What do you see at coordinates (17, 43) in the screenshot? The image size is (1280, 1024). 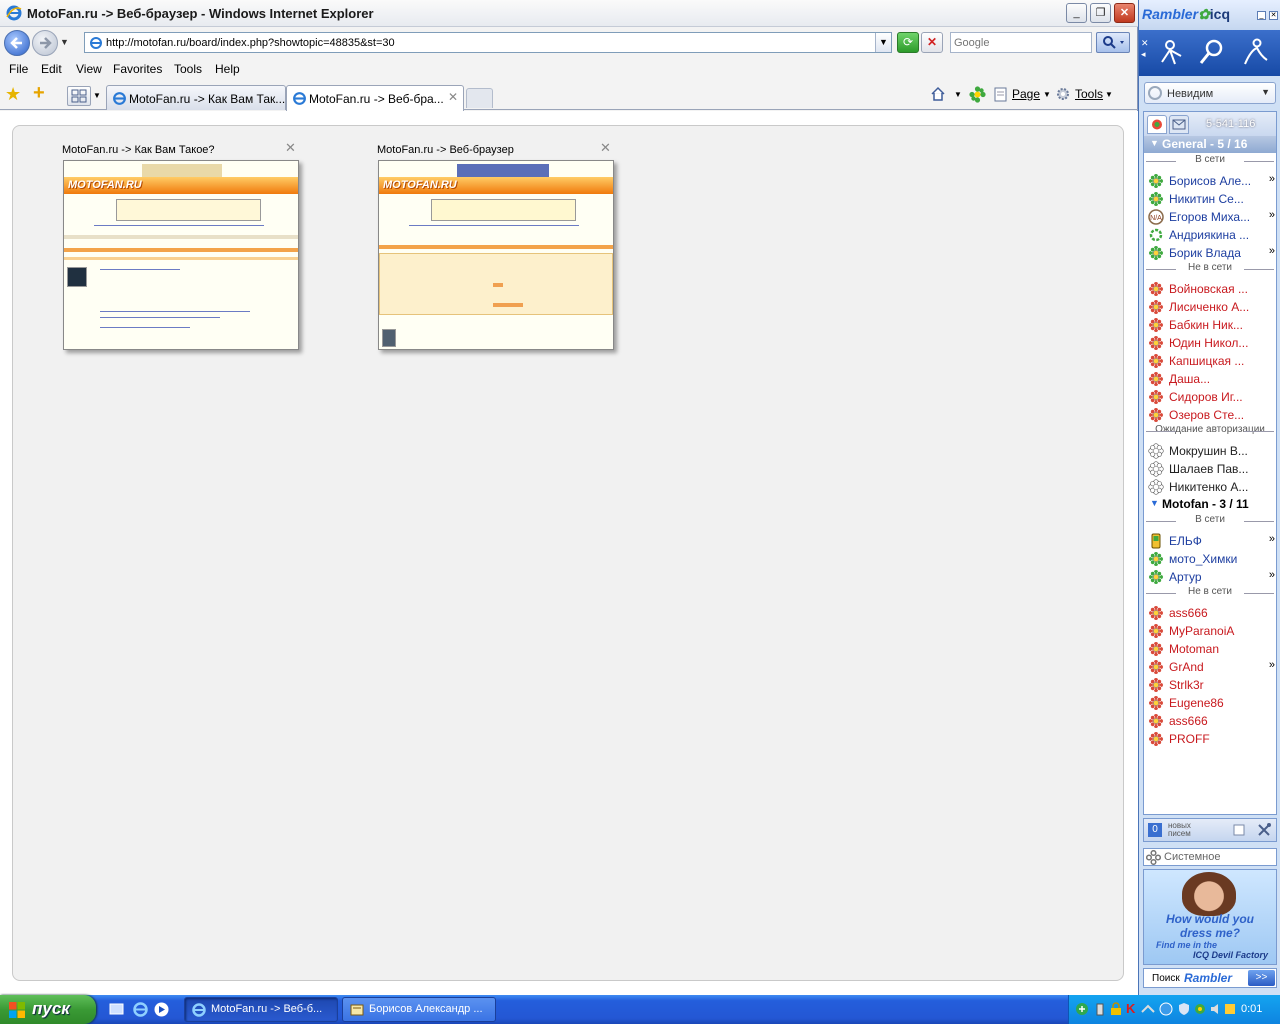 I see `back-button` at bounding box center [17, 43].